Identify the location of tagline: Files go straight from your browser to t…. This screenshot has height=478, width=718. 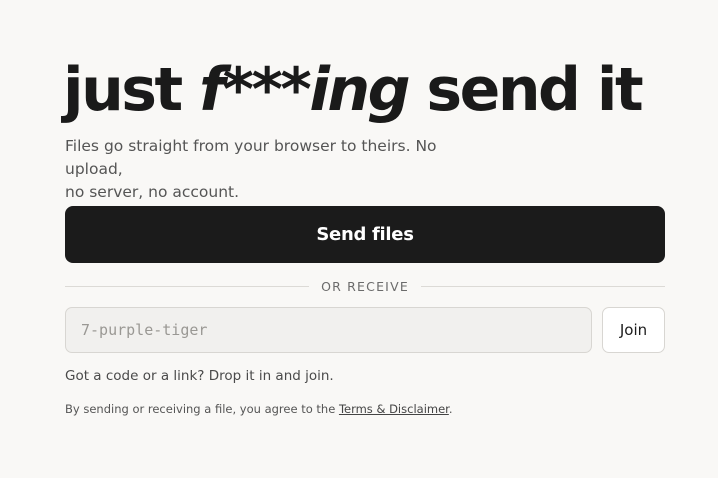
(280, 169).